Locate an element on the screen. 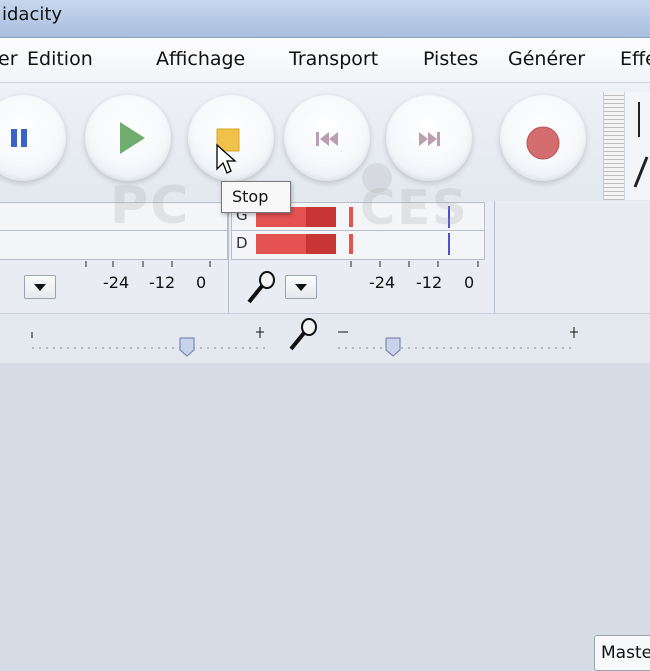  meter-scale-ticks is located at coordinates (282, 264).